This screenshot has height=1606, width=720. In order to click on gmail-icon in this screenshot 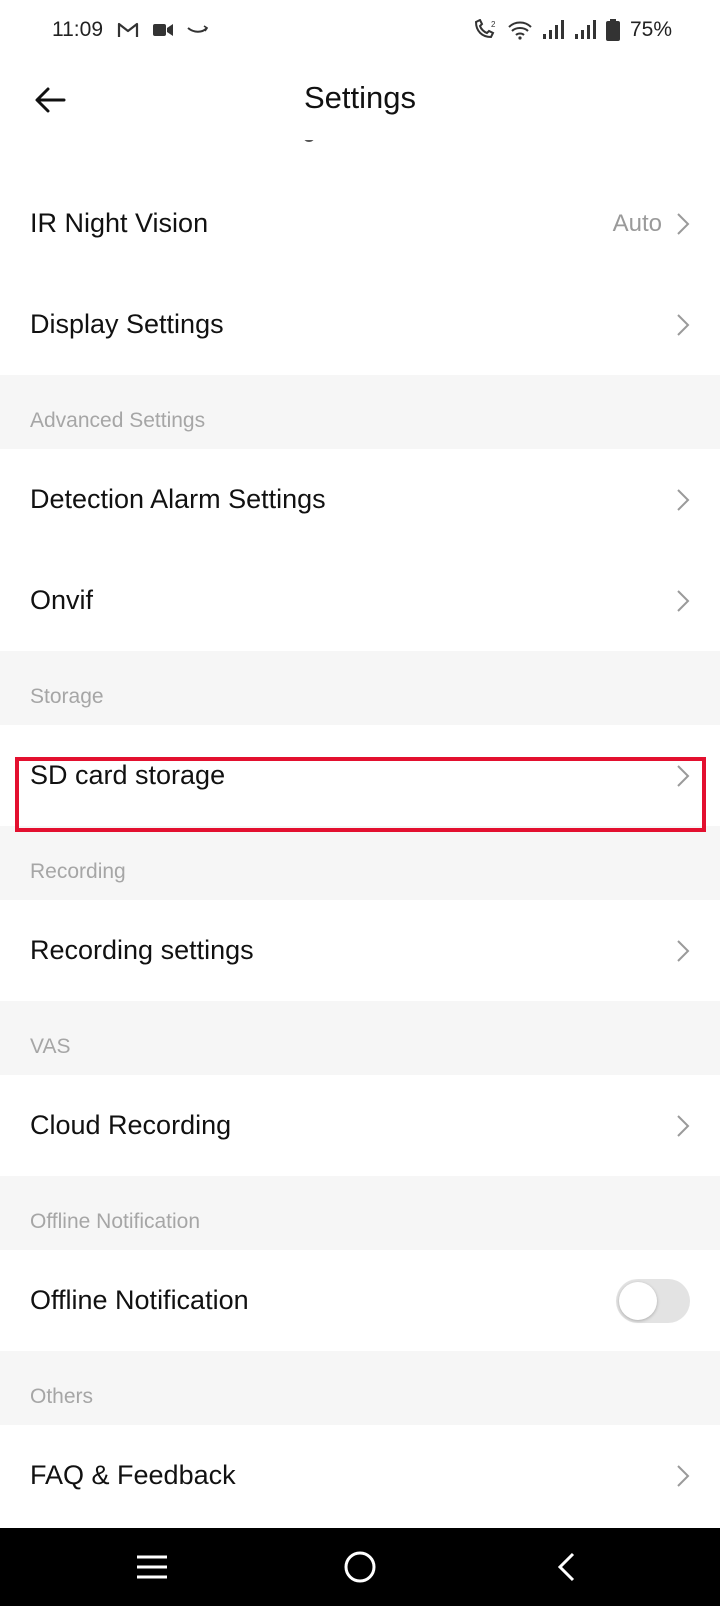, I will do `click(128, 30)`.